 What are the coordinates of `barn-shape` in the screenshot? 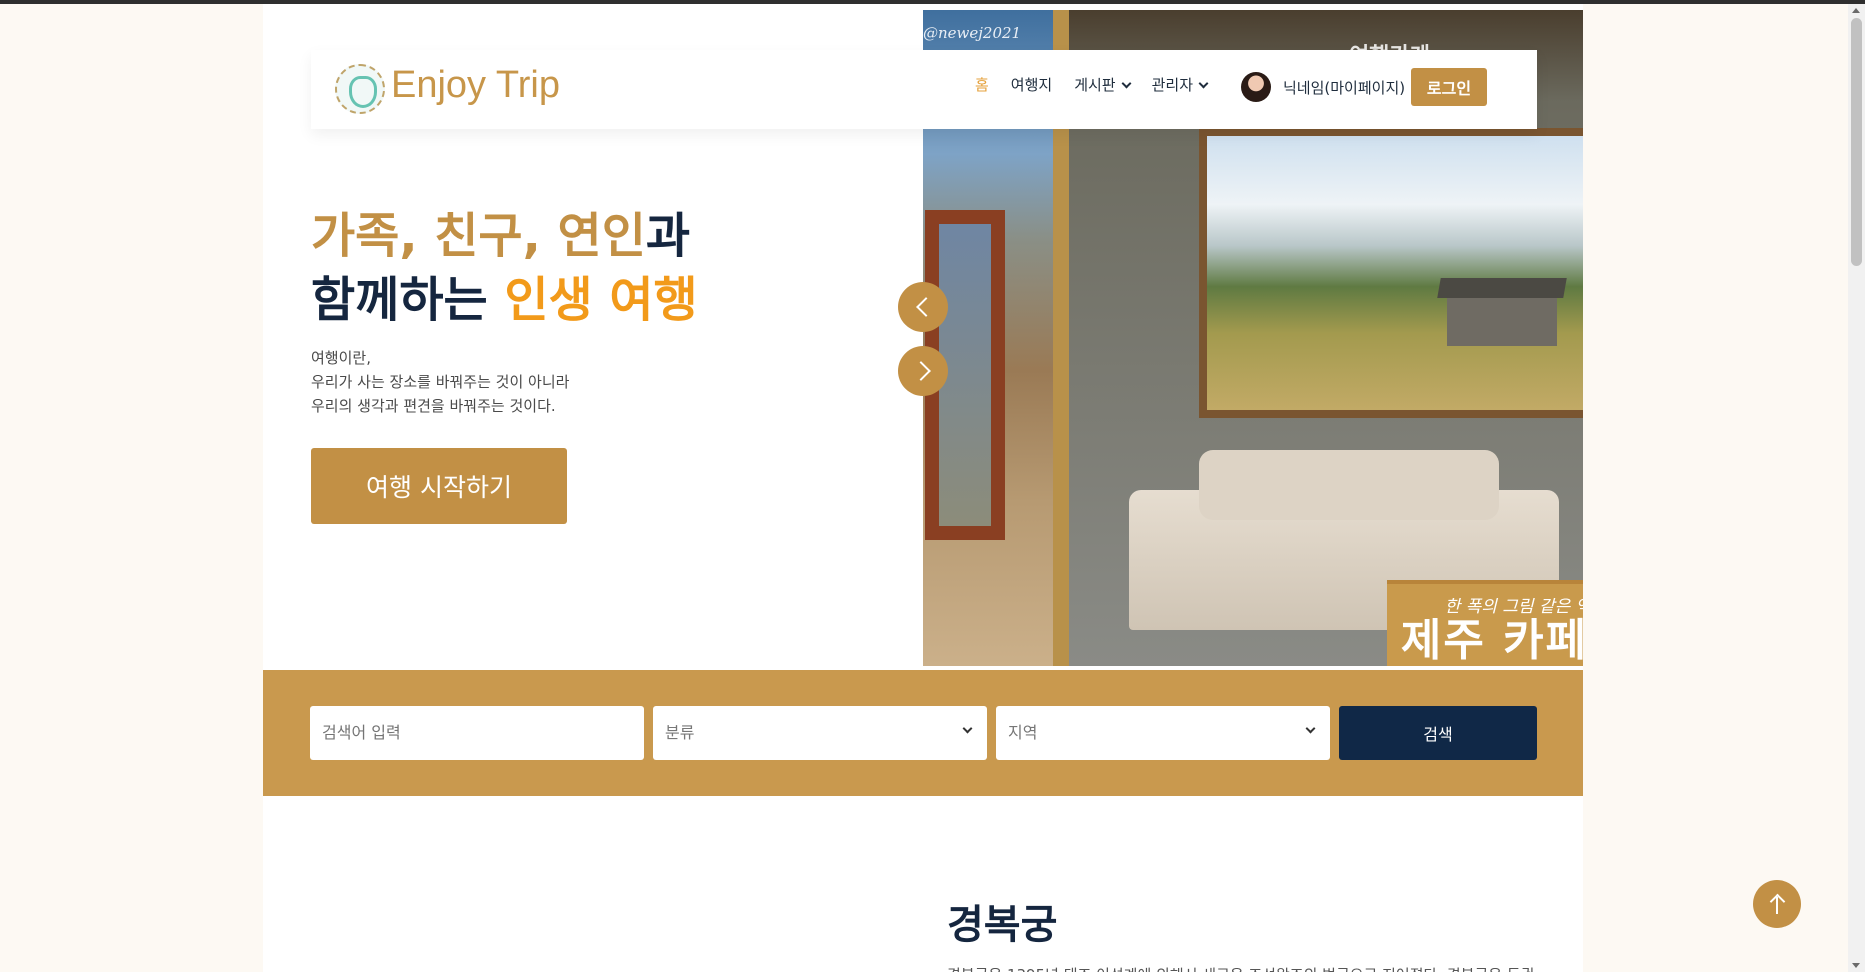 It's located at (1502, 321).